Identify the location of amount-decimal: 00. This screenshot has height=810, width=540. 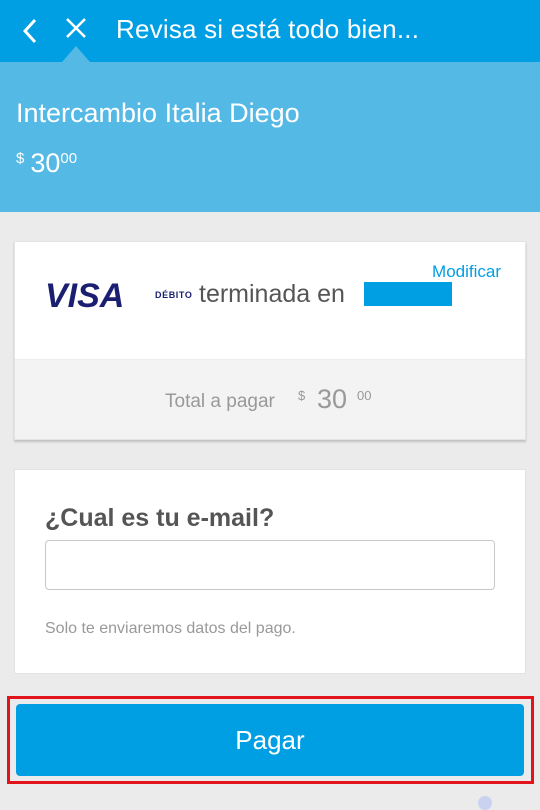
(69, 158).